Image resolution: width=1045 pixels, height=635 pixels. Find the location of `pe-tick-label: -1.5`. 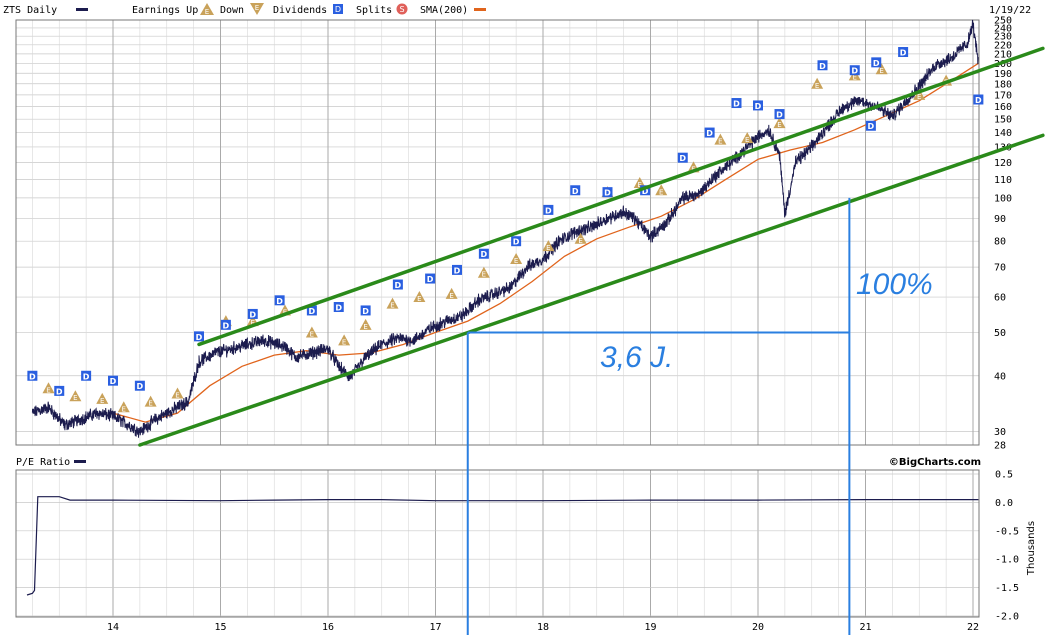

pe-tick-label: -1.5 is located at coordinates (1007, 588).